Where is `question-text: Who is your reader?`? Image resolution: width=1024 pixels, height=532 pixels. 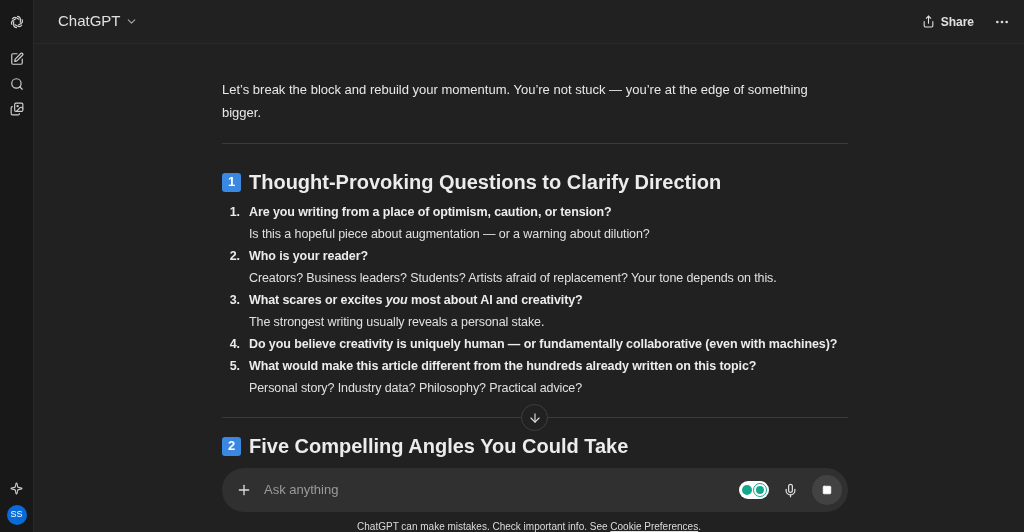 question-text: Who is your reader? is located at coordinates (309, 256).